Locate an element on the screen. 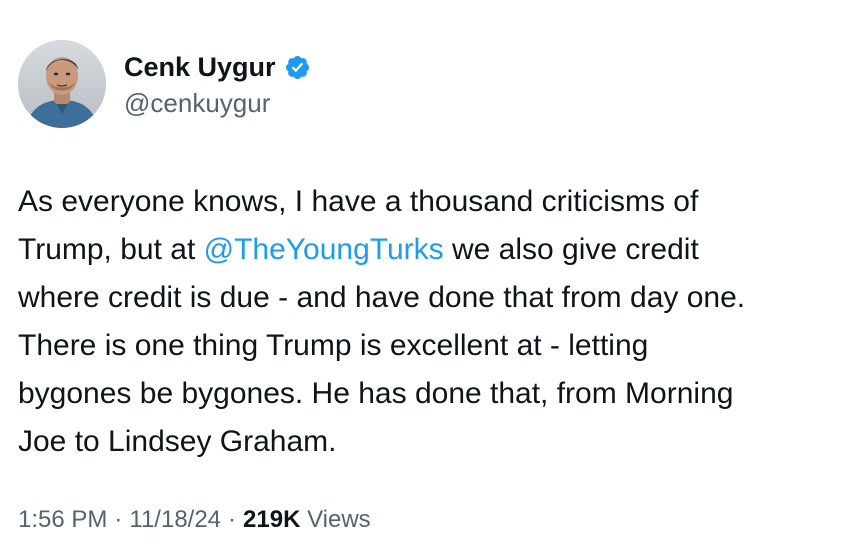 This screenshot has width=864, height=560. tweet-text-segment: we also give credit is located at coordinates (571, 249).